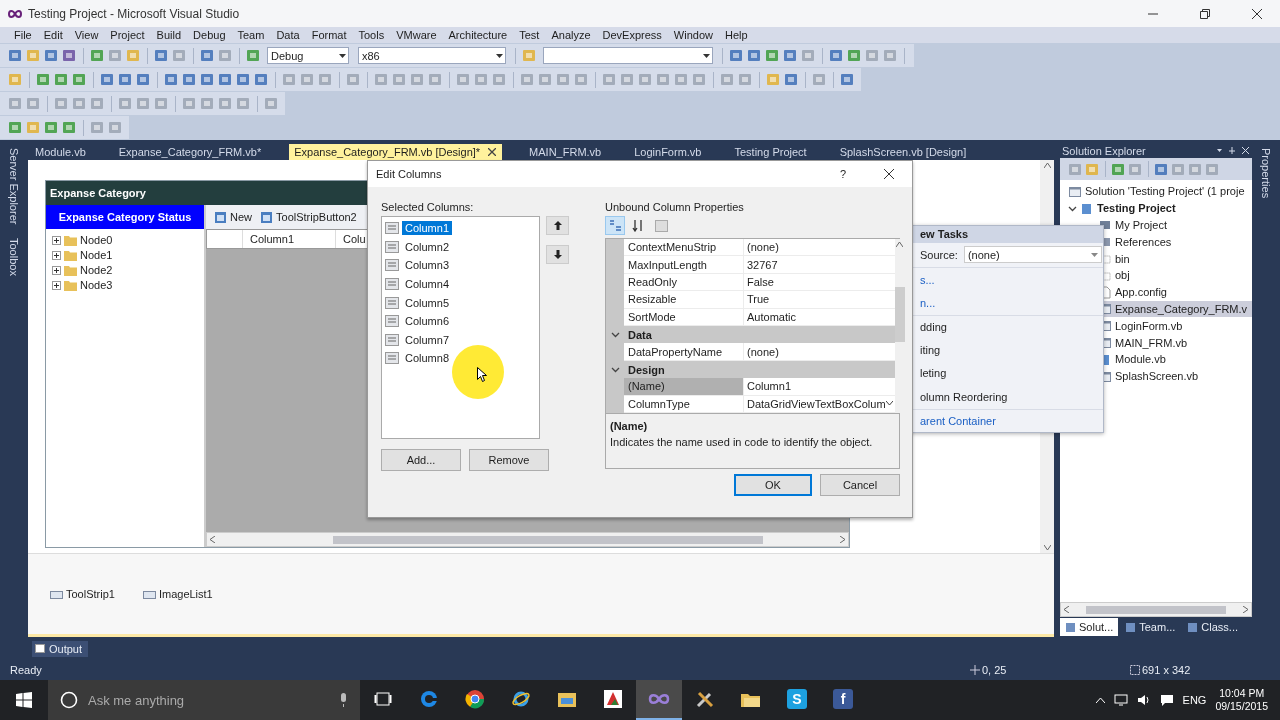  I want to click on scroll-up-icon, so click(900, 244).